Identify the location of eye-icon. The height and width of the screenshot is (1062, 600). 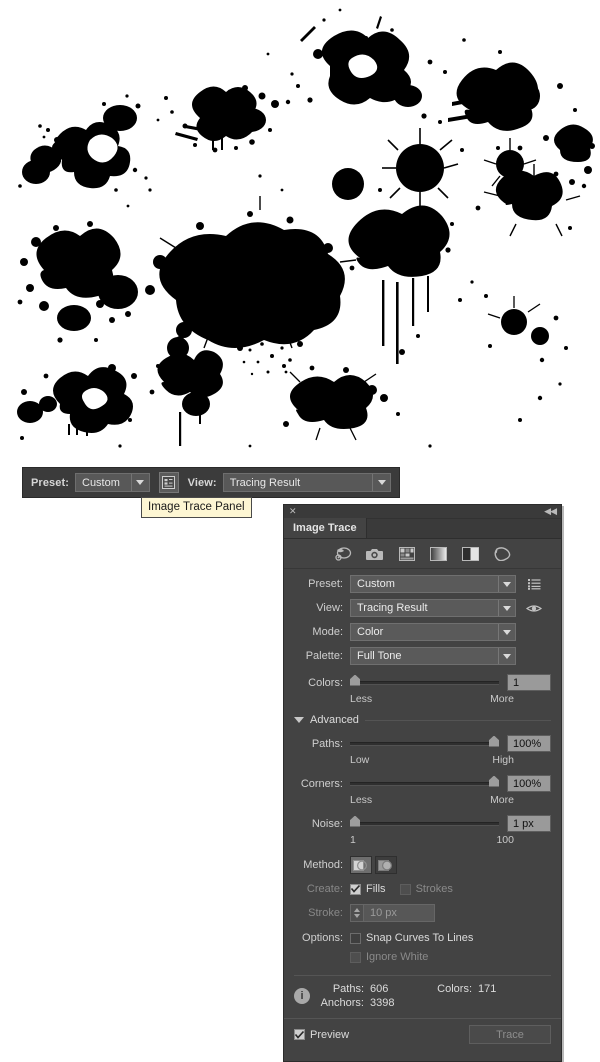
(534, 608).